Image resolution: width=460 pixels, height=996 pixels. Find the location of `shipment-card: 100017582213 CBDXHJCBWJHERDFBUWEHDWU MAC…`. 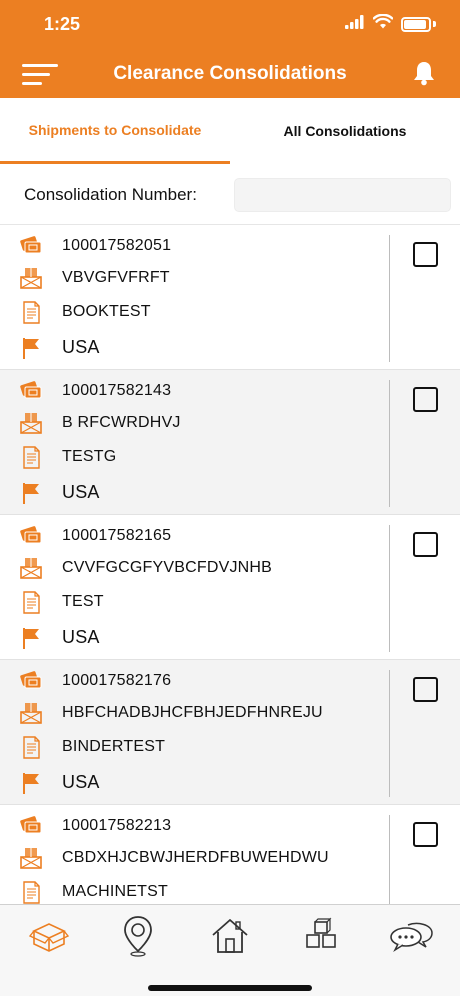

shipment-card: 100017582213 CBDXHJCBWJHERDFBUWEHDWU MAC… is located at coordinates (230, 854).